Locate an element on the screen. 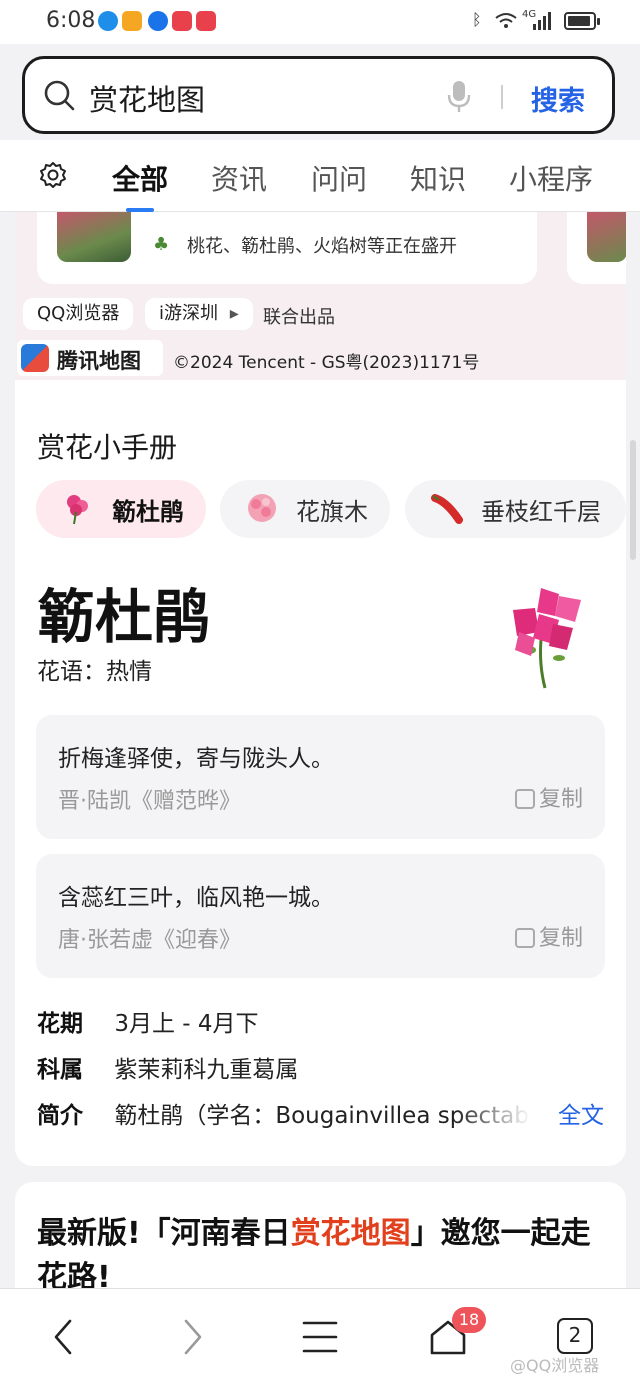 This screenshot has width=640, height=1387. divider is located at coordinates (502, 97).